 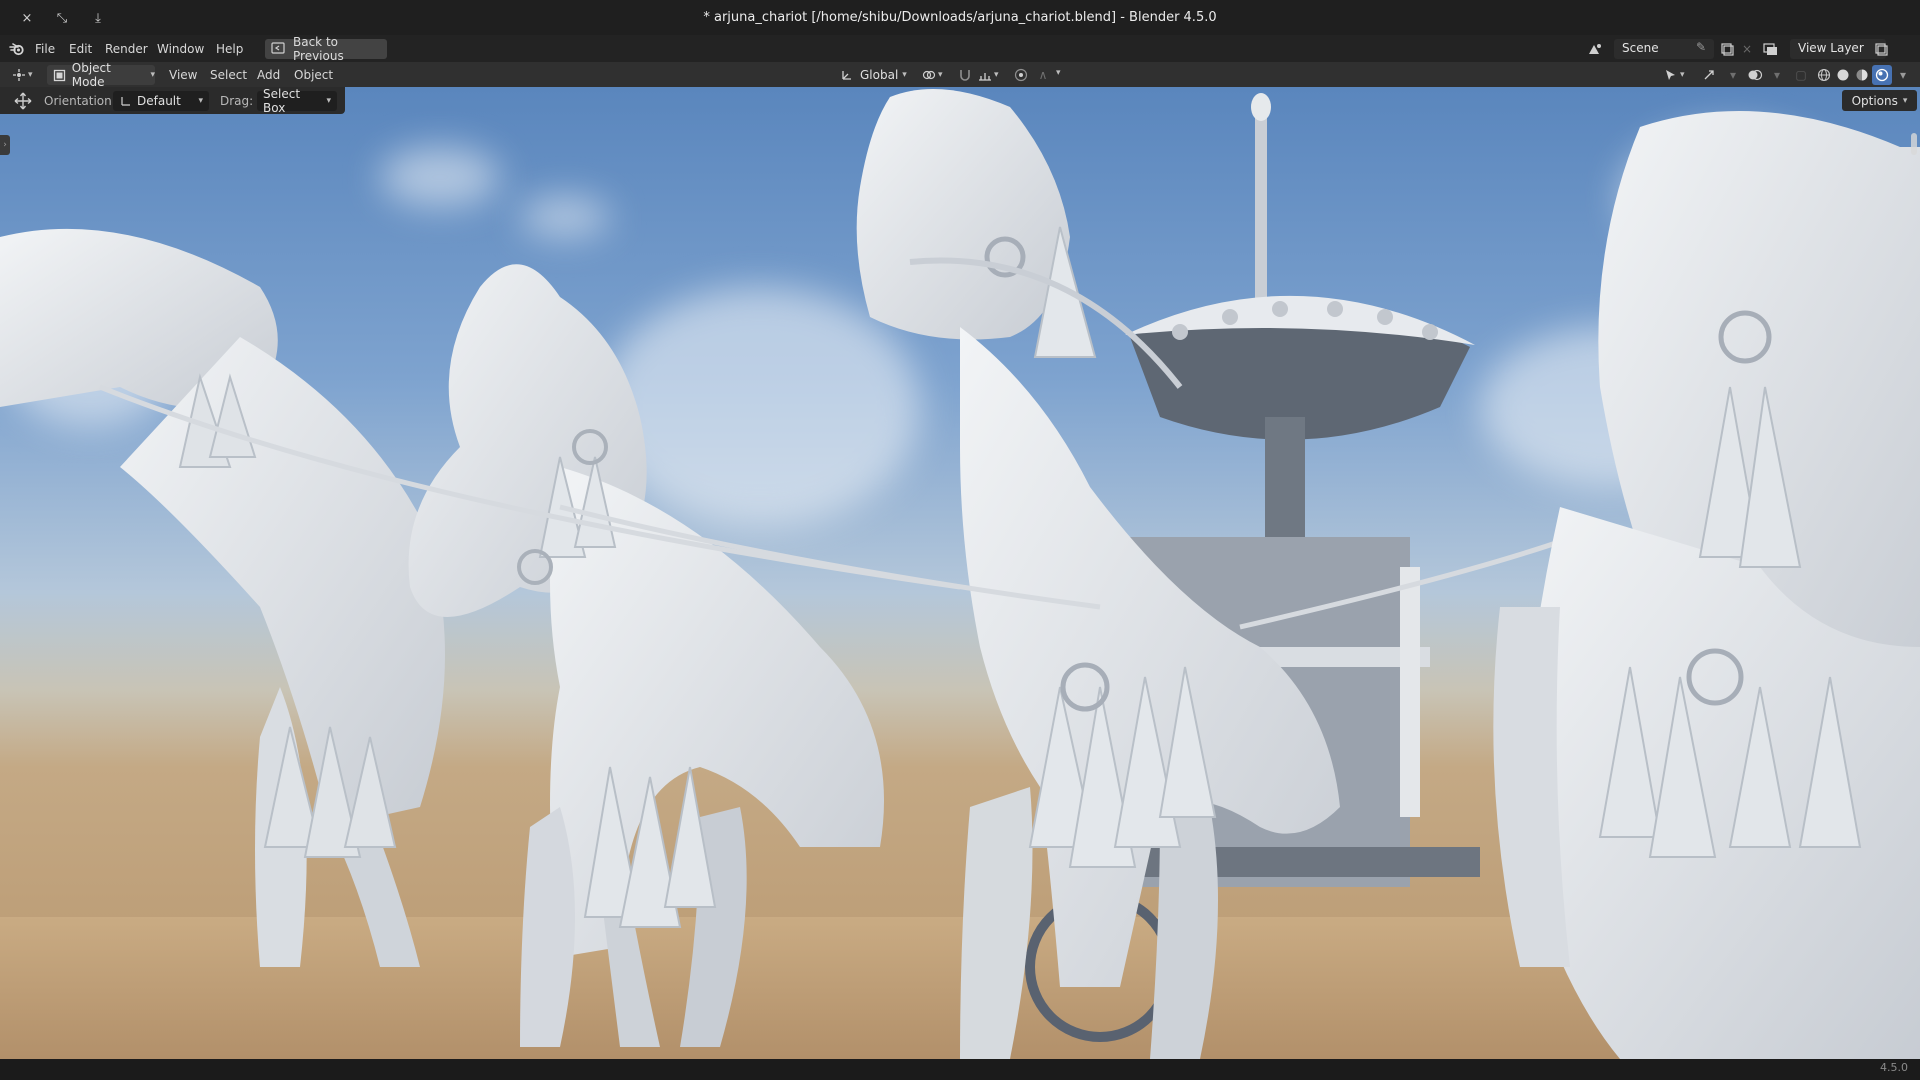 What do you see at coordinates (17, 49) in the screenshot?
I see `blender-logo-icon` at bounding box center [17, 49].